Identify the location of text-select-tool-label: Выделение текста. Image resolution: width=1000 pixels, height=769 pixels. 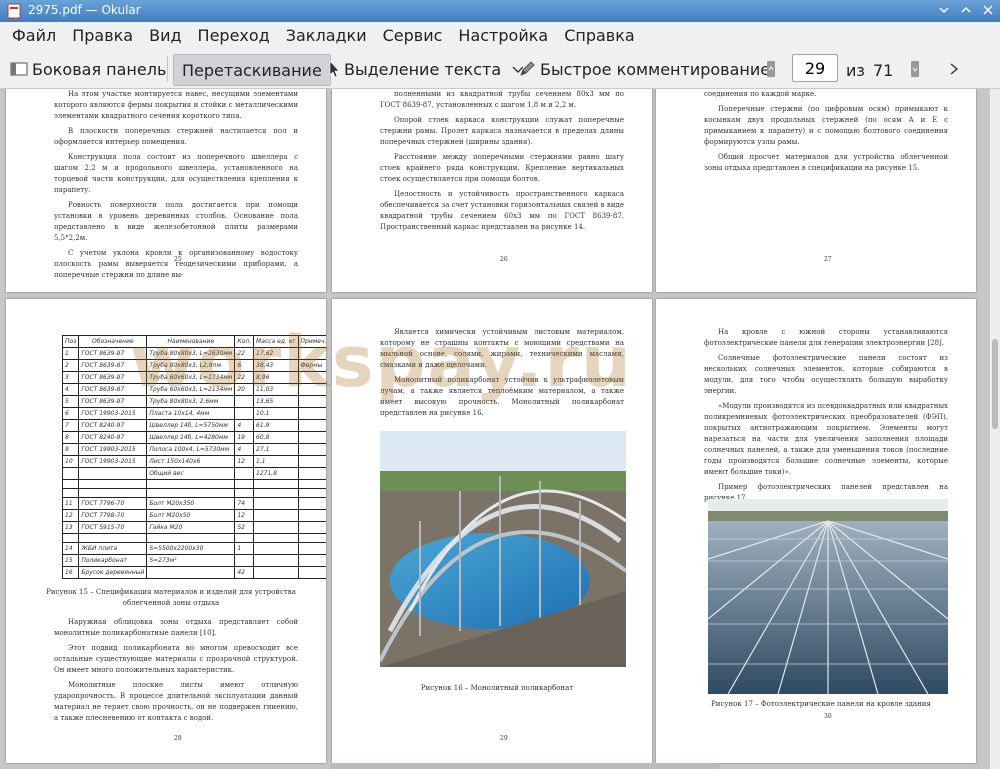
(423, 69).